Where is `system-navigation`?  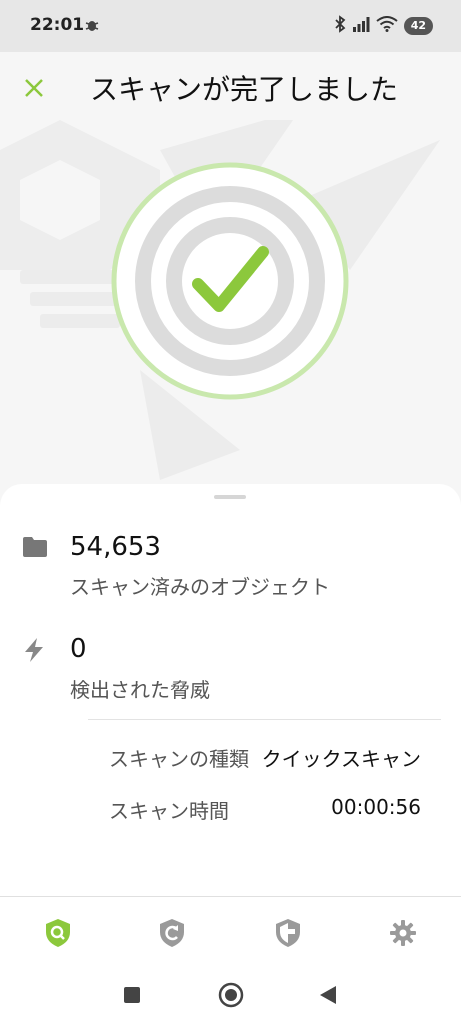 system-navigation is located at coordinates (230, 996).